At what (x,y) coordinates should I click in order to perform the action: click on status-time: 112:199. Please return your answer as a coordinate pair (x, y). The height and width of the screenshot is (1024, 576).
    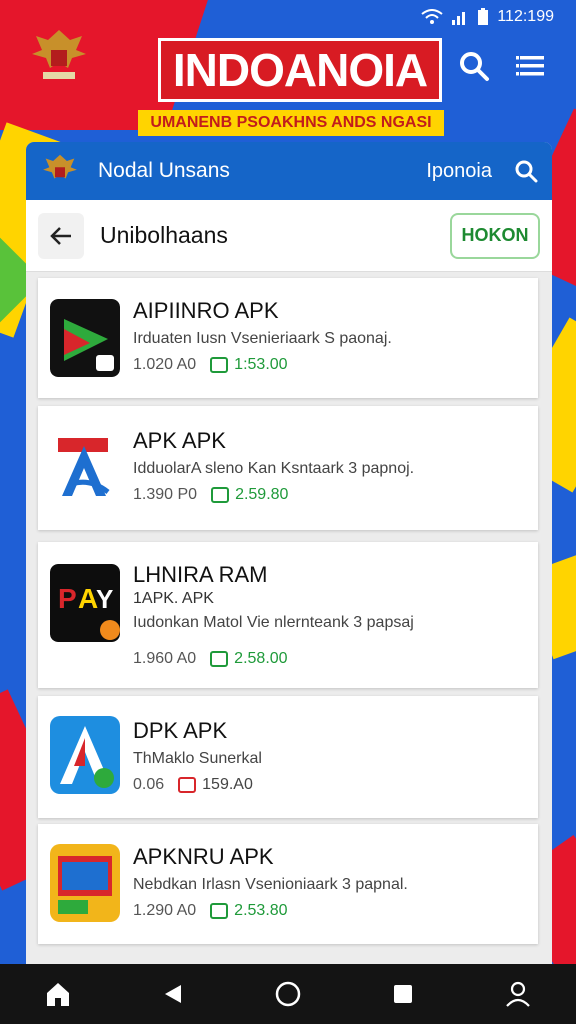
    Looking at the image, I should click on (525, 16).